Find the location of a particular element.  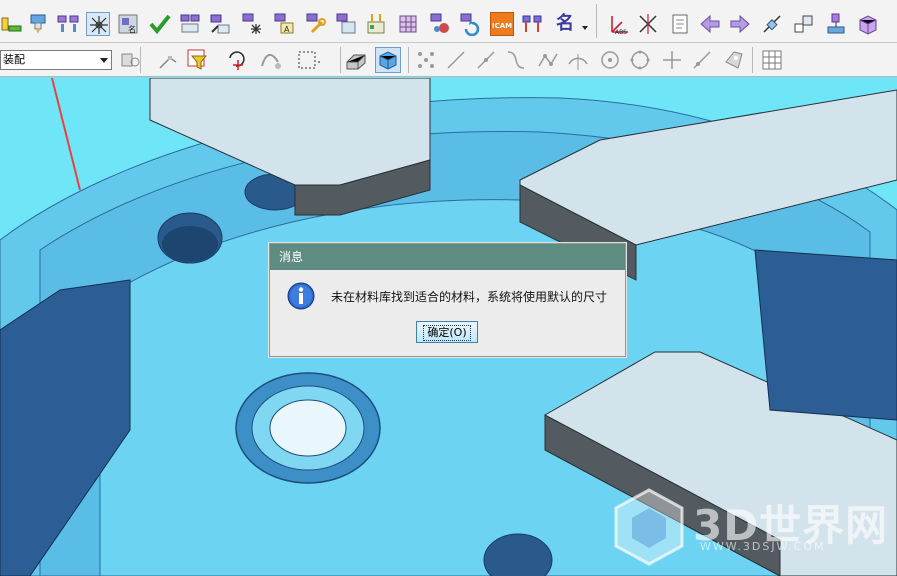

rectangle-select-icon is located at coordinates (308, 60).